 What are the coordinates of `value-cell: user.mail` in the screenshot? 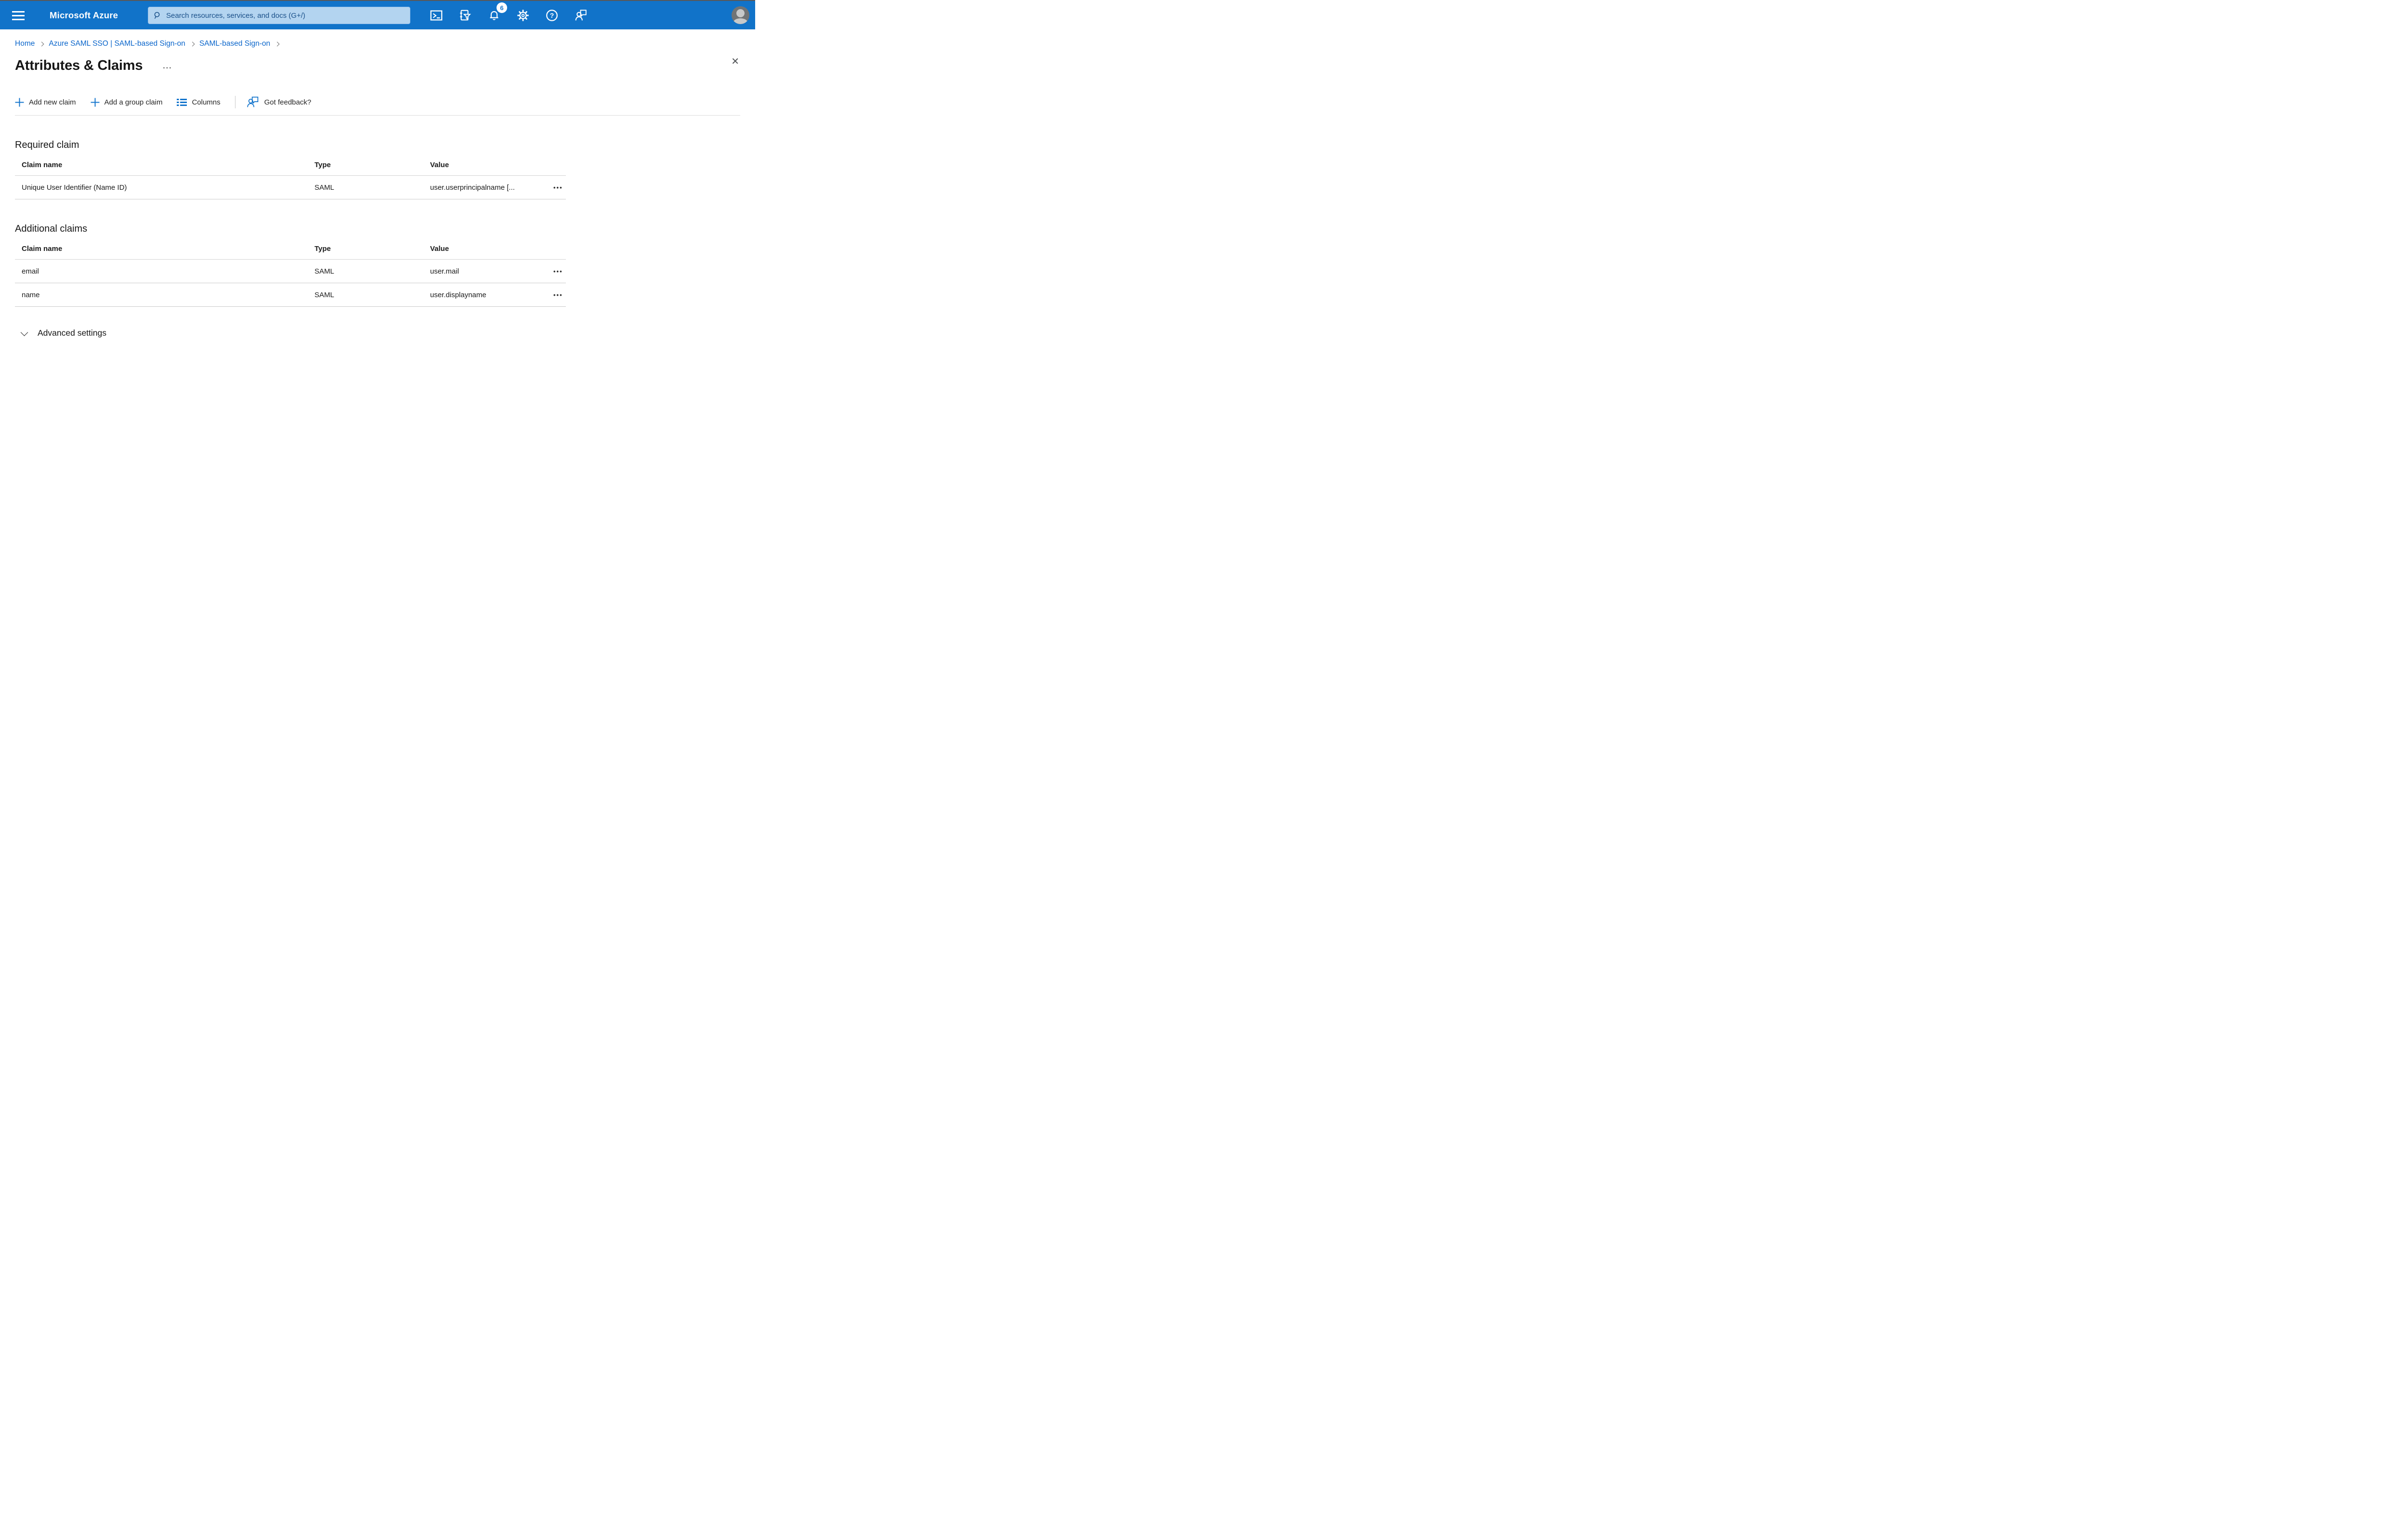 It's located at (444, 271).